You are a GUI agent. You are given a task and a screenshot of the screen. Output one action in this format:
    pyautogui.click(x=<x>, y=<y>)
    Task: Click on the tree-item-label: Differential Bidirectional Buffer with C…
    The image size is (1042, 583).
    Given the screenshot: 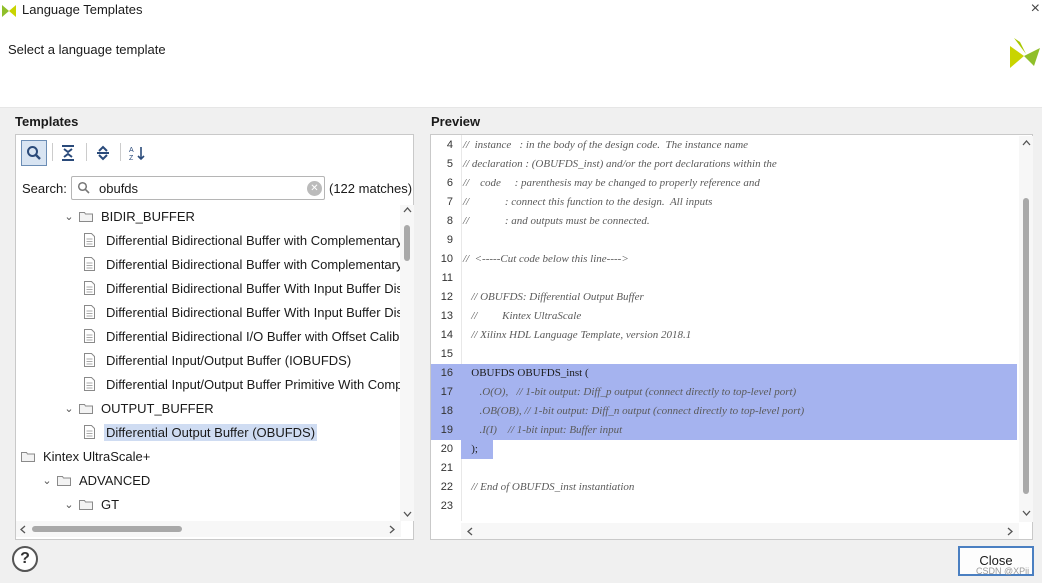 What is the action you would take?
    pyautogui.click(x=253, y=240)
    